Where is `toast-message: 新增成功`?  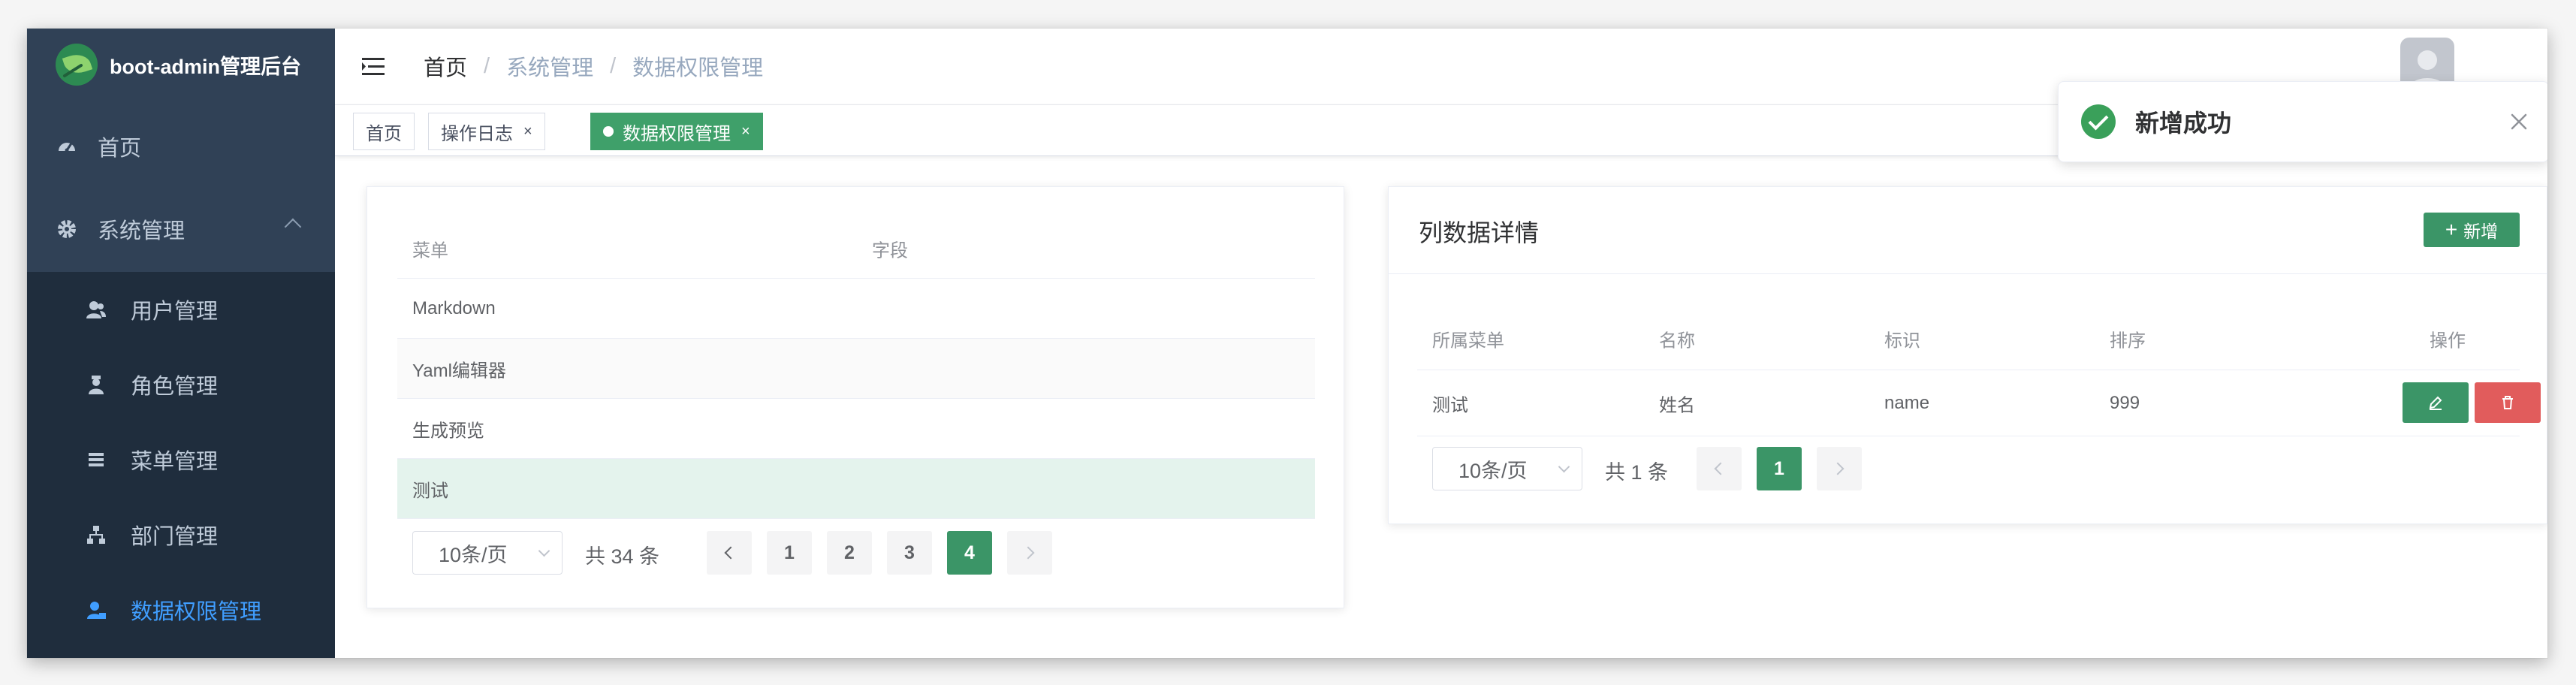
toast-message: 新增成功 is located at coordinates (2183, 123).